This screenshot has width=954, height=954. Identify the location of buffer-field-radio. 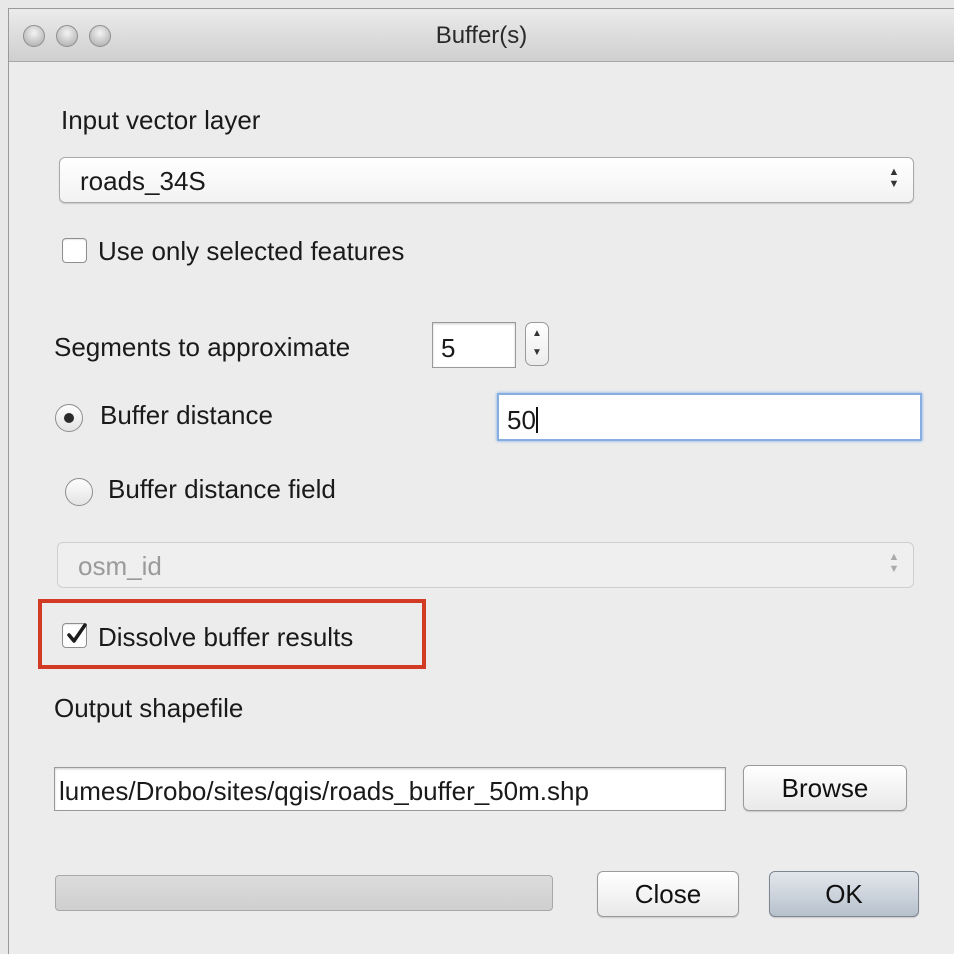
(79, 492).